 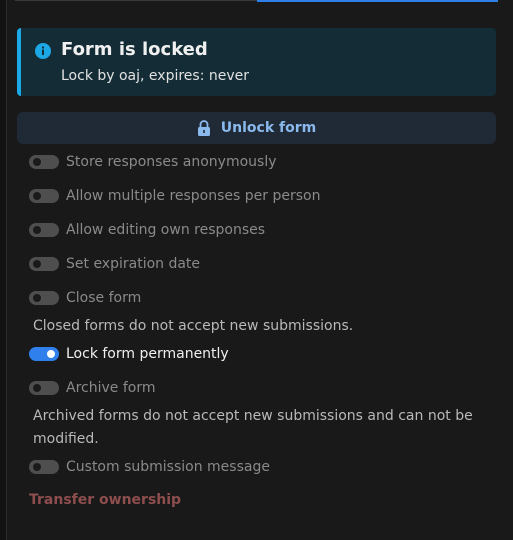 I want to click on archive-form-toggle, so click(x=44, y=388).